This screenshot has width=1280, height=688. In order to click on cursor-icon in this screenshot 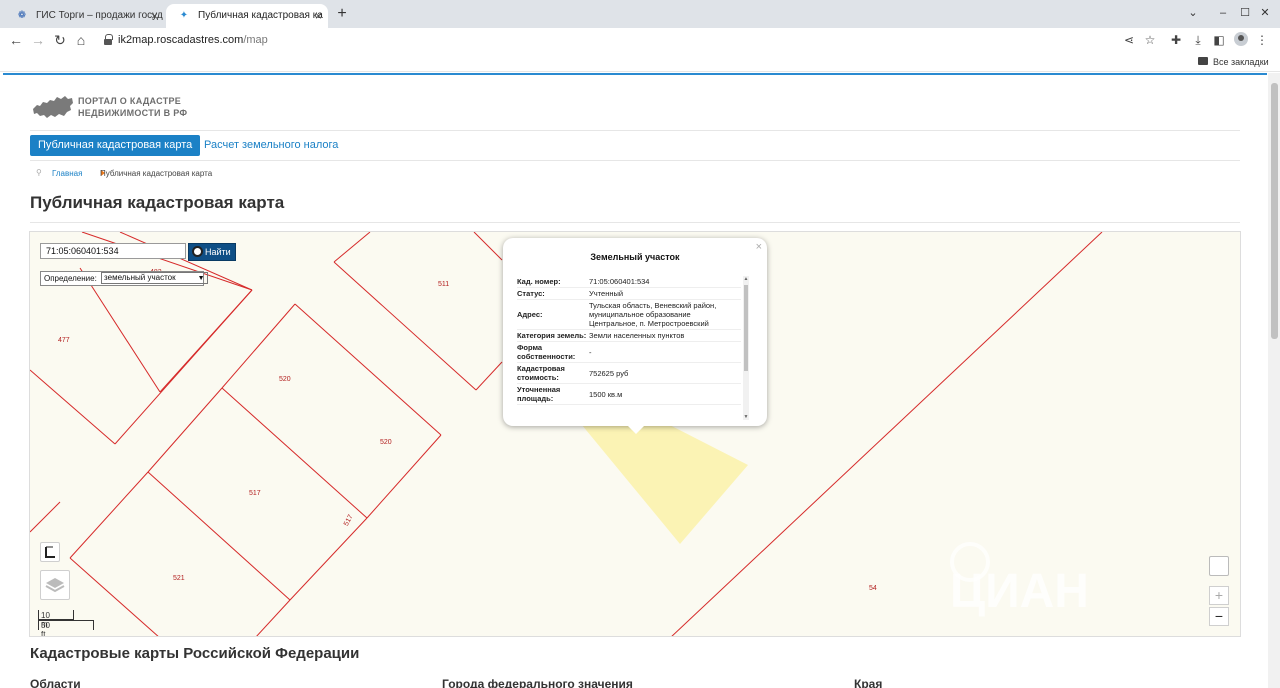, I will do `click(197, 251)`.